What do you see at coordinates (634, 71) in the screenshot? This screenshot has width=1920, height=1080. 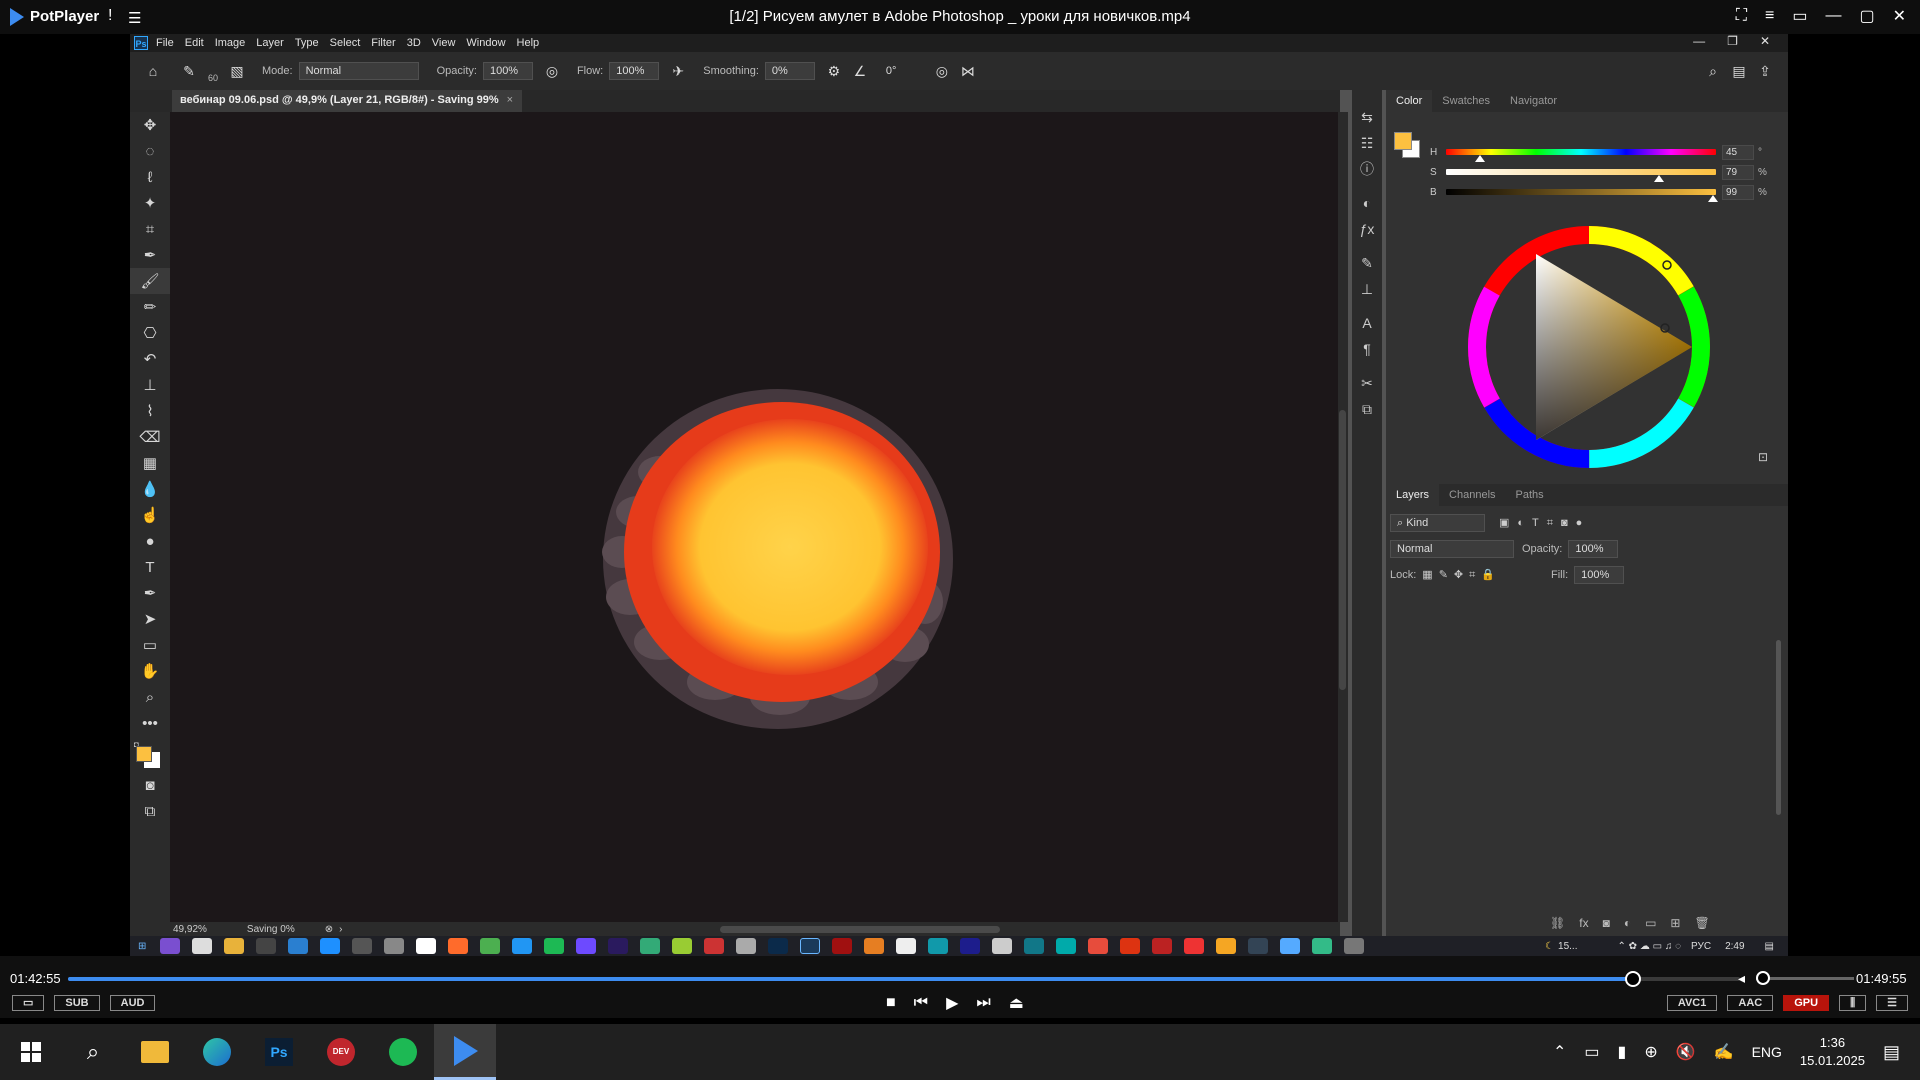 I see `flow-input: 100%` at bounding box center [634, 71].